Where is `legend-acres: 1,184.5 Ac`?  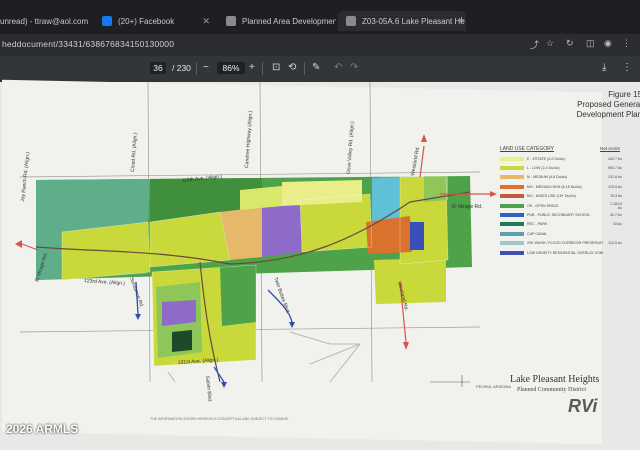 legend-acres: 1,184.5 Ac is located at coordinates (616, 205).